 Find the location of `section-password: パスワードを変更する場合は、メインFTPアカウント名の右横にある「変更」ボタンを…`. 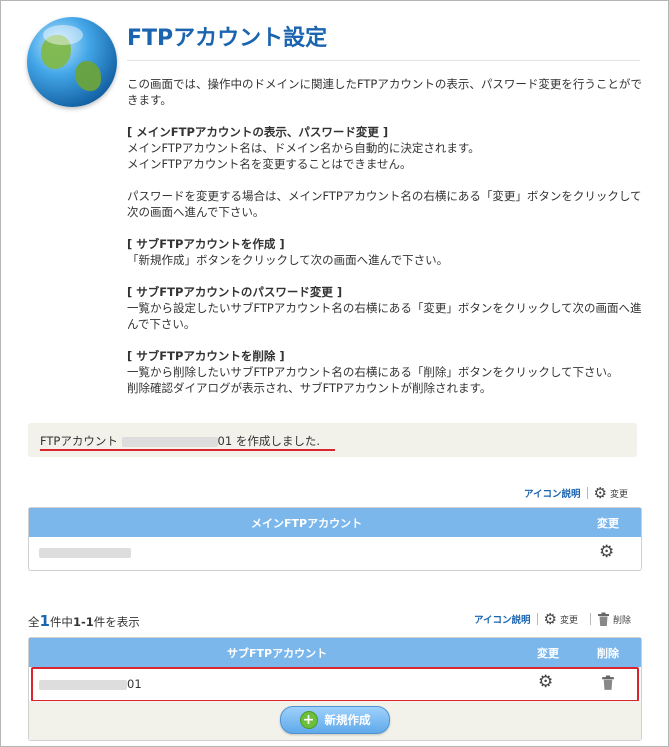

section-password: パスワードを変更する場合は、メインFTPアカウント名の右横にある「変更」ボタンを… is located at coordinates (384, 204).